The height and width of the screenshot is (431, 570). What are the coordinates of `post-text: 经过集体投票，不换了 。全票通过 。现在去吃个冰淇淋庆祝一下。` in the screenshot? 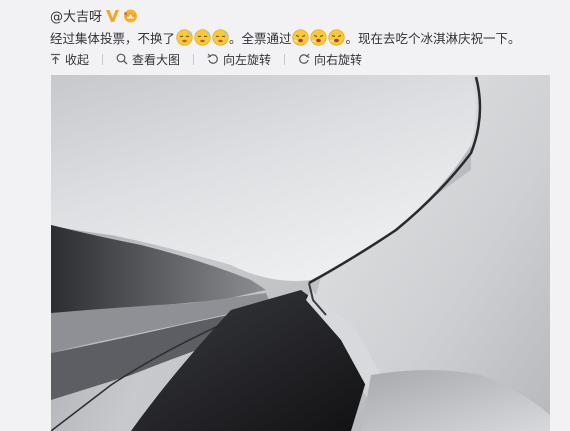 It's located at (285, 37).